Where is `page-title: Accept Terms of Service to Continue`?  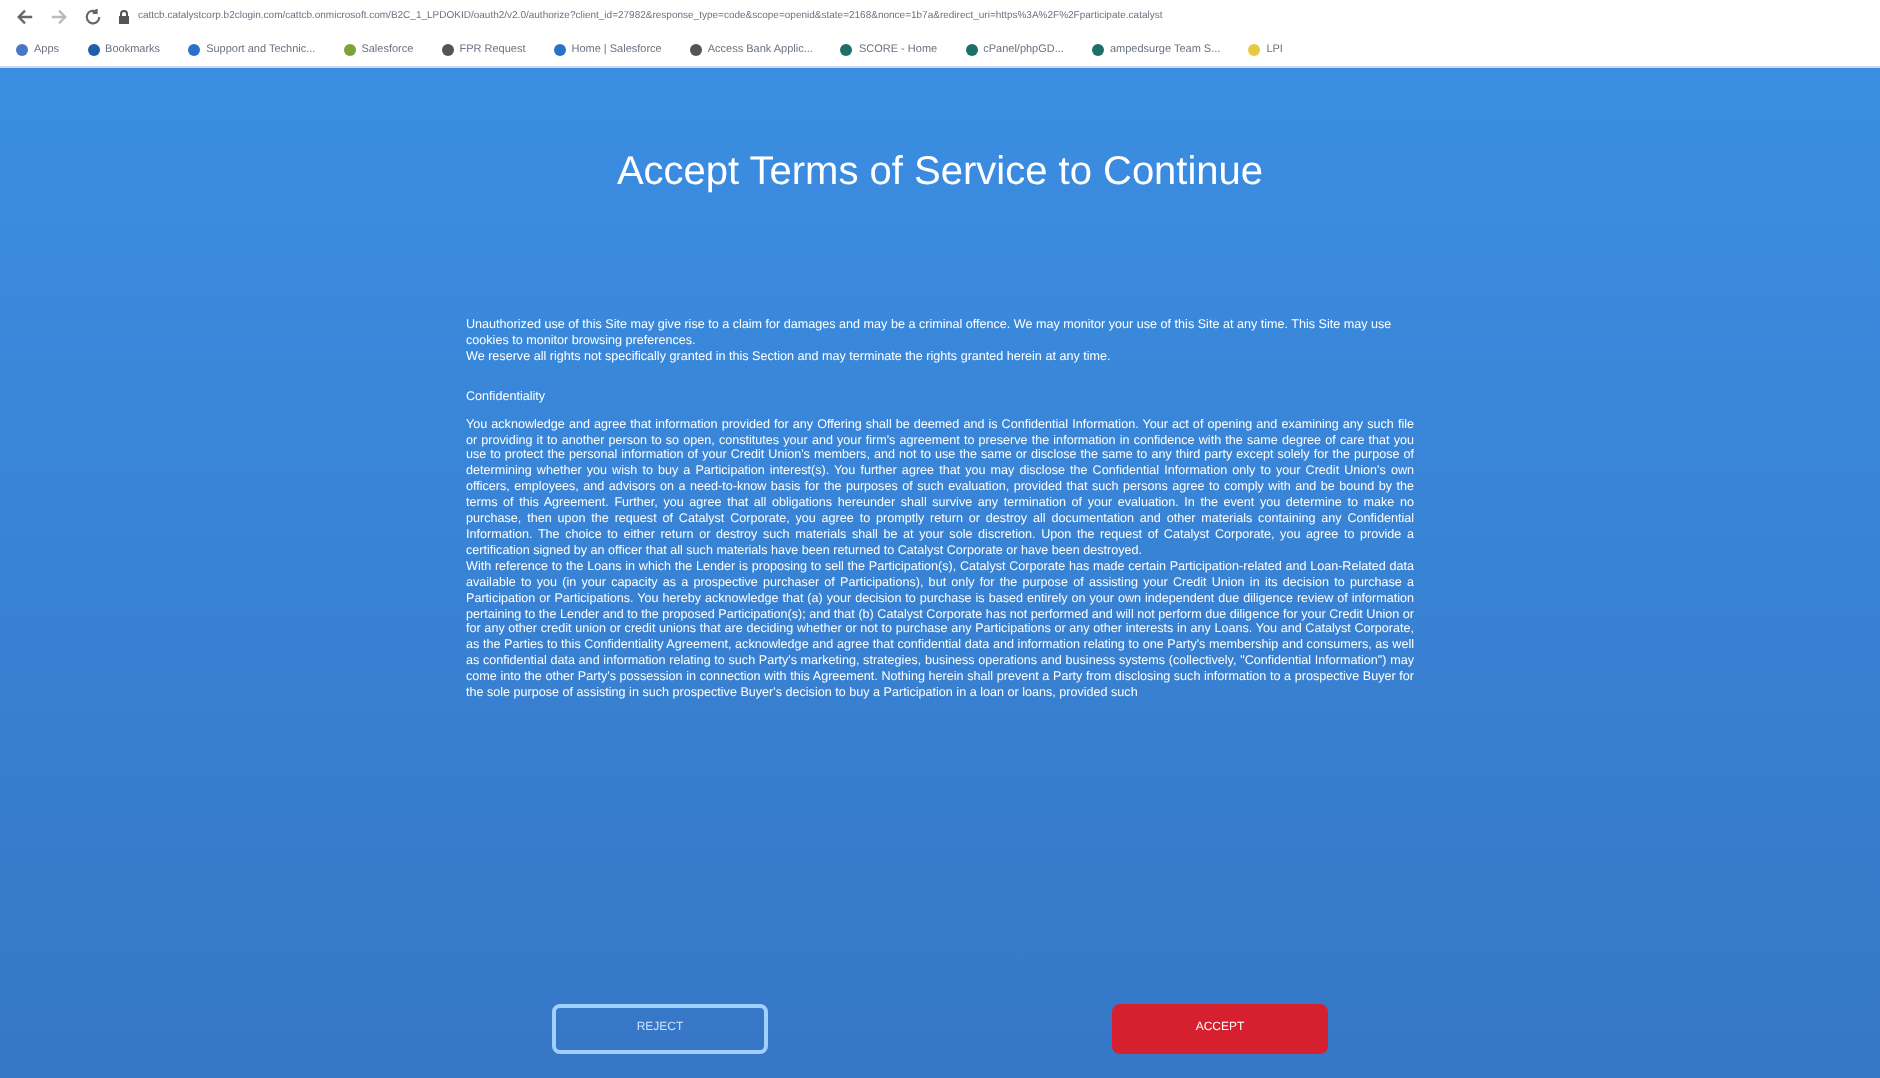
page-title: Accept Terms of Service to Continue is located at coordinates (940, 173).